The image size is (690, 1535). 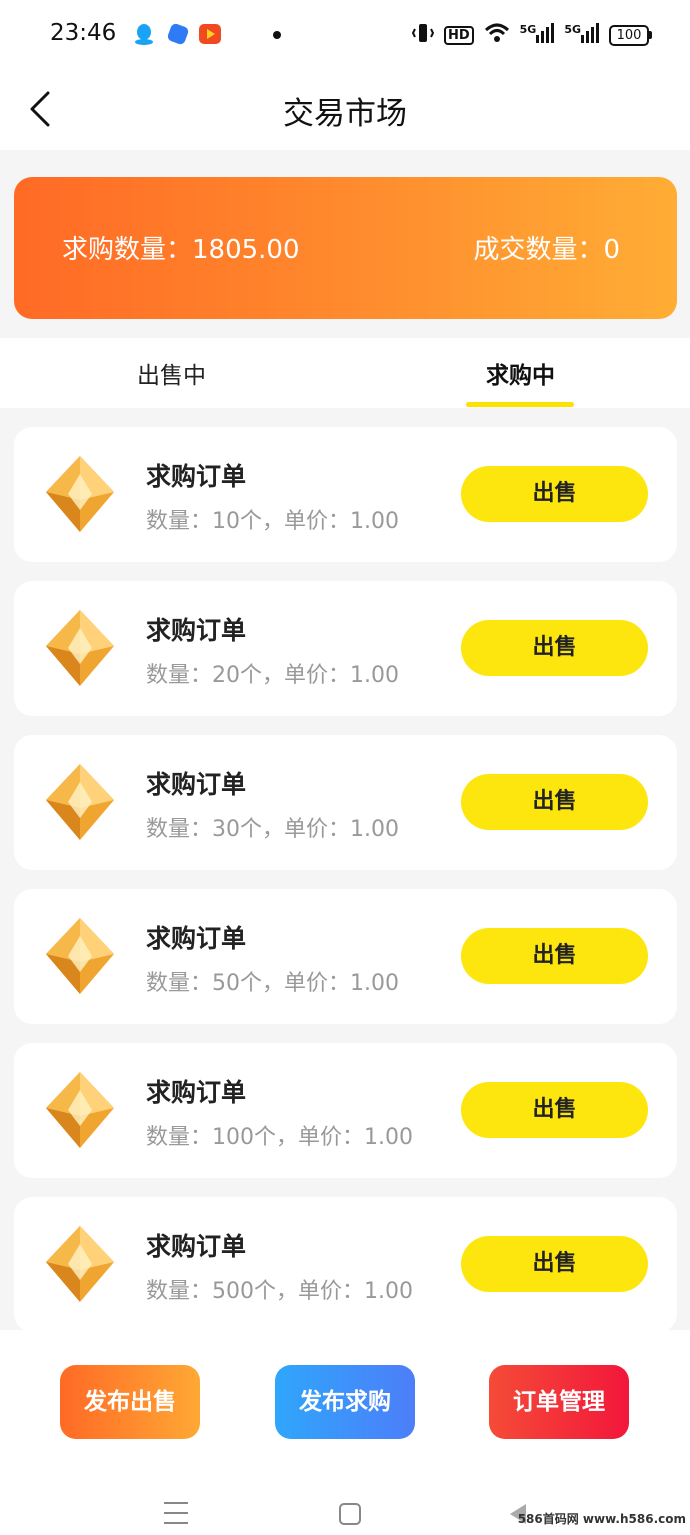 I want to click on summary-card: 求购数量：1805.00 成交数量：0, so click(x=345, y=248).